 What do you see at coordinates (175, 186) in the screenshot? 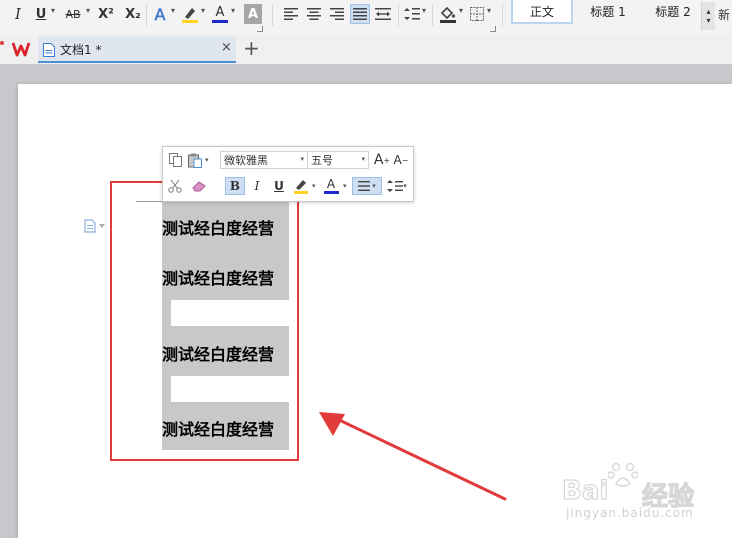
I see `cut-icon` at bounding box center [175, 186].